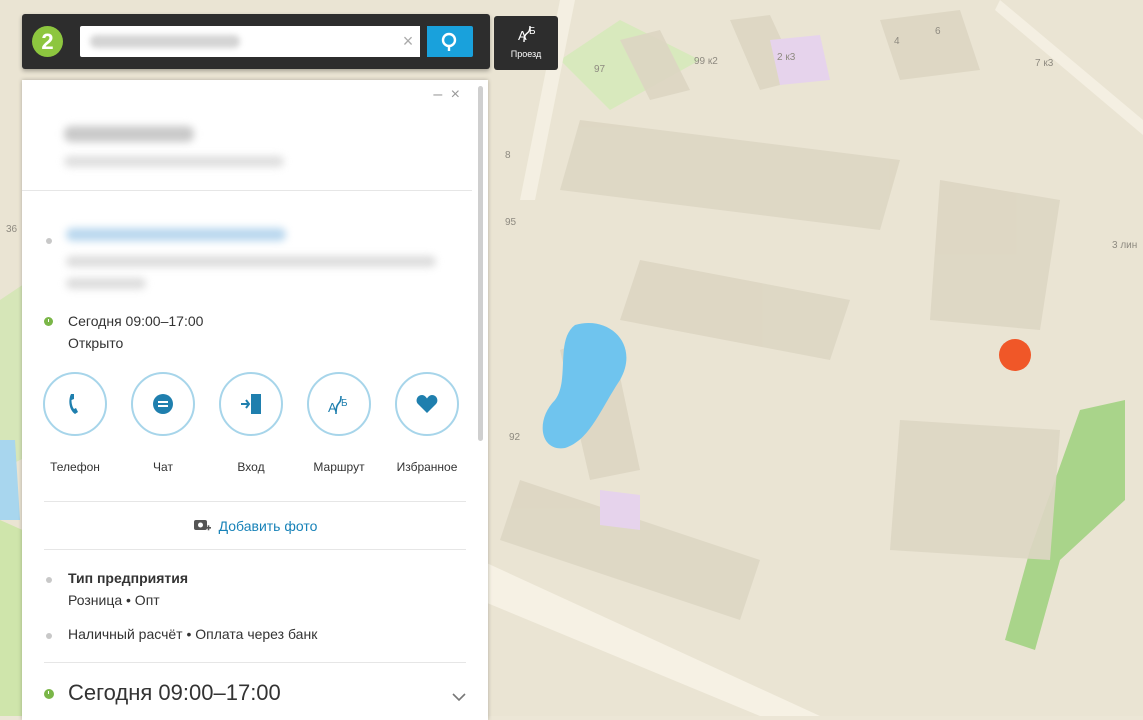 Image resolution: width=1143 pixels, height=720 pixels. I want to click on house-label: 7 к3, so click(1044, 63).